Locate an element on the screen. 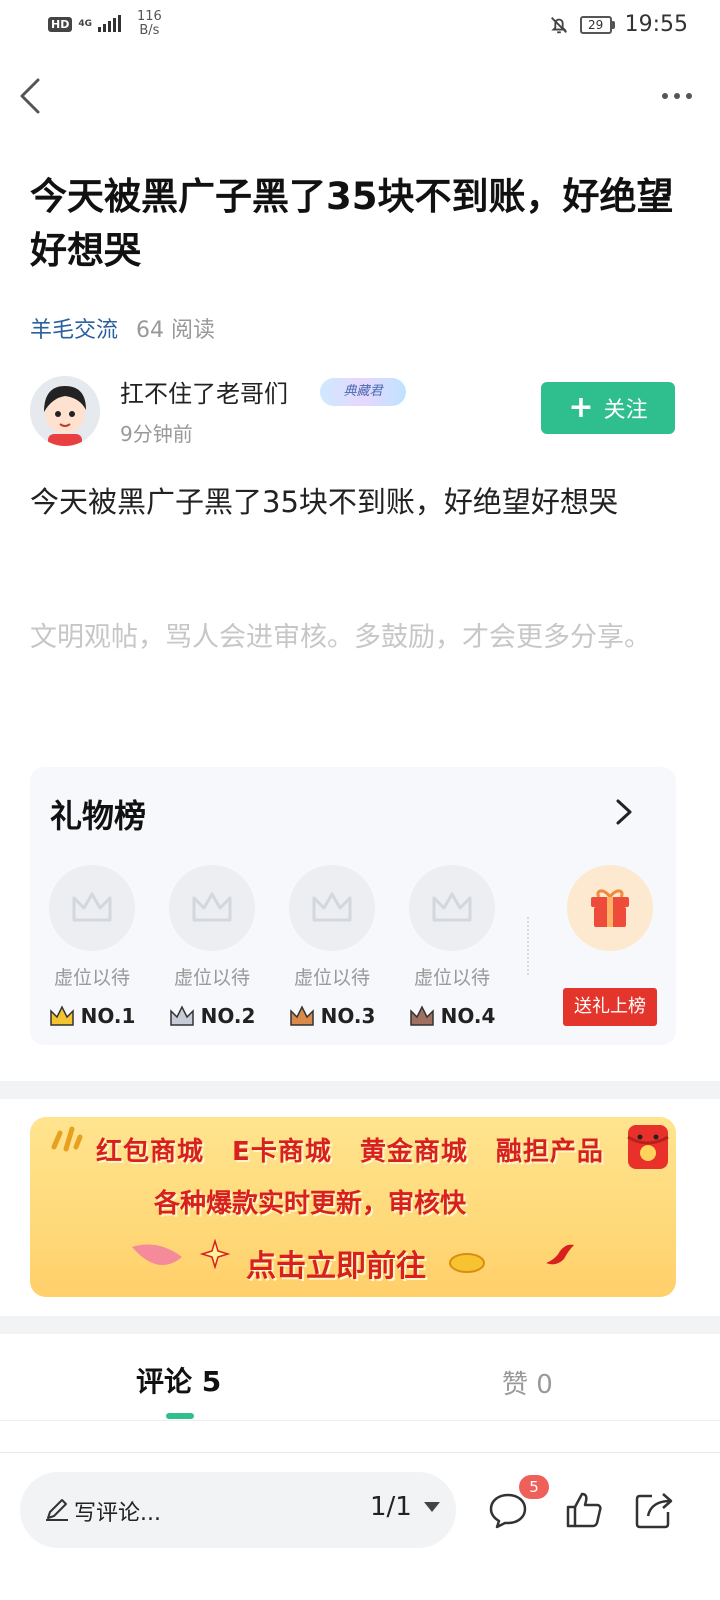 This screenshot has width=720, height=1600. rank-label: NO.3 is located at coordinates (348, 1016).